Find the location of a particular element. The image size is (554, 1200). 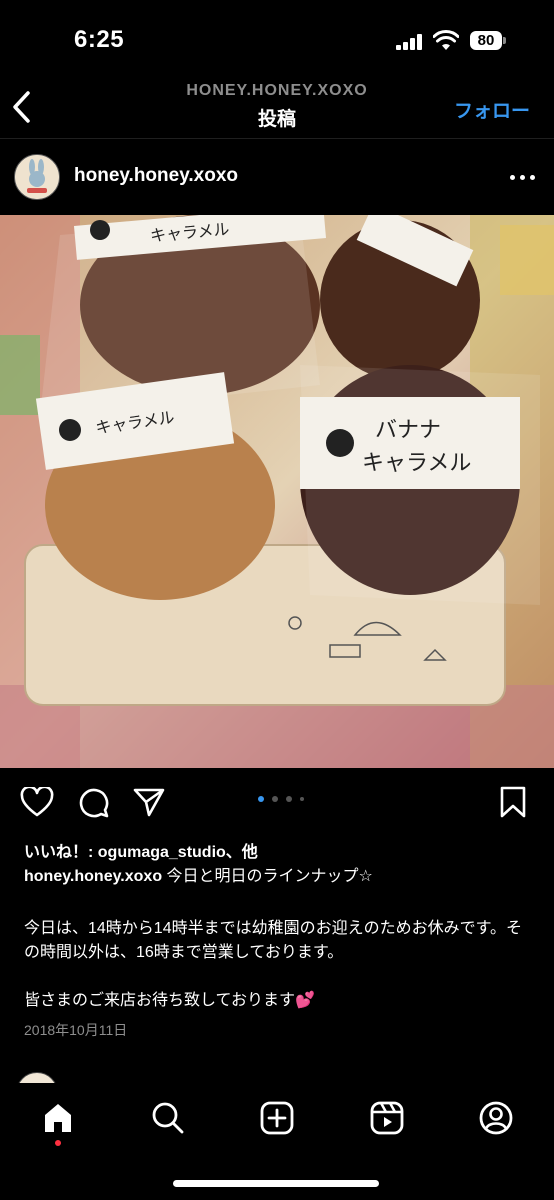

heart-icon is located at coordinates (37, 802).